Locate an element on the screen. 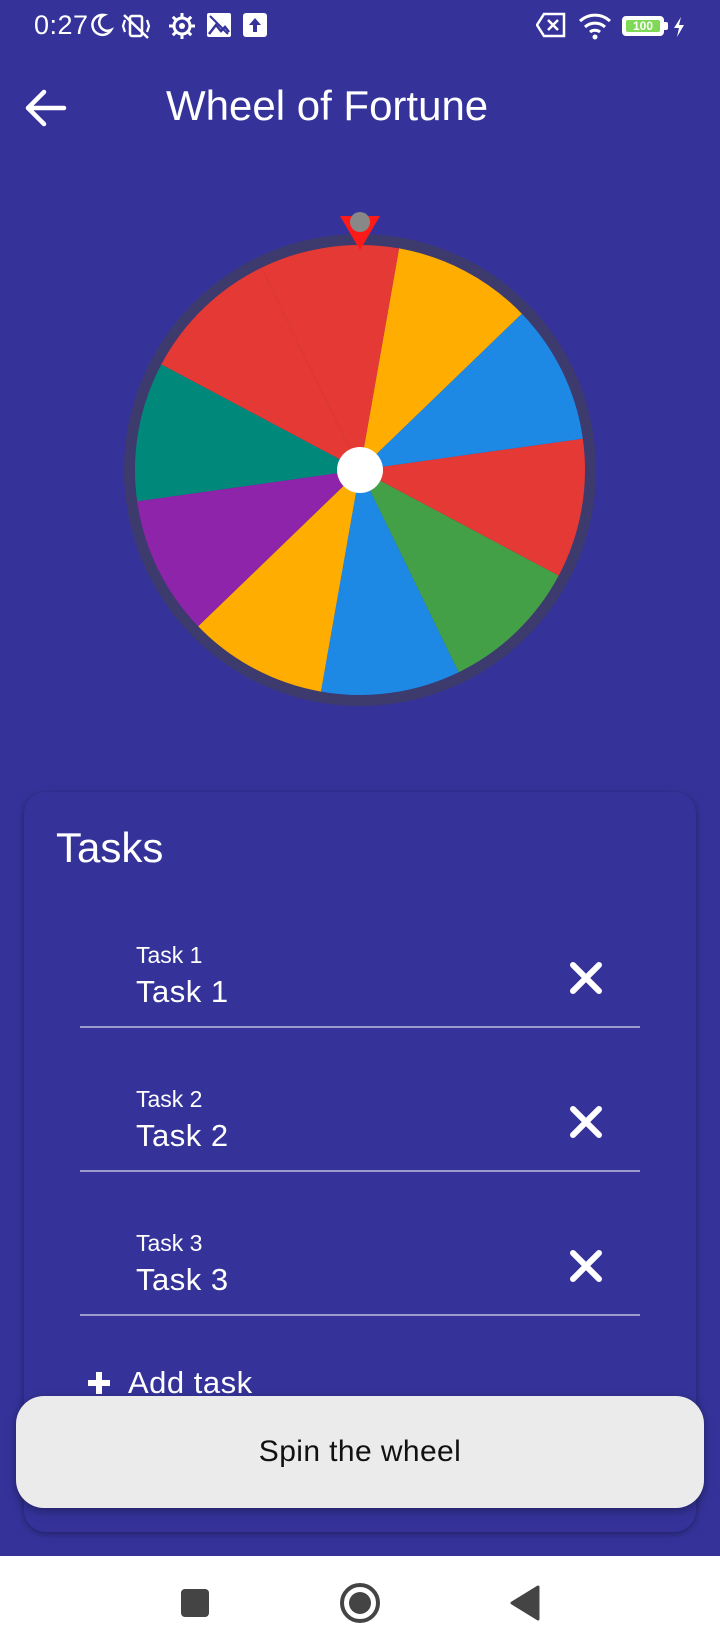  back-button is located at coordinates (46, 108).